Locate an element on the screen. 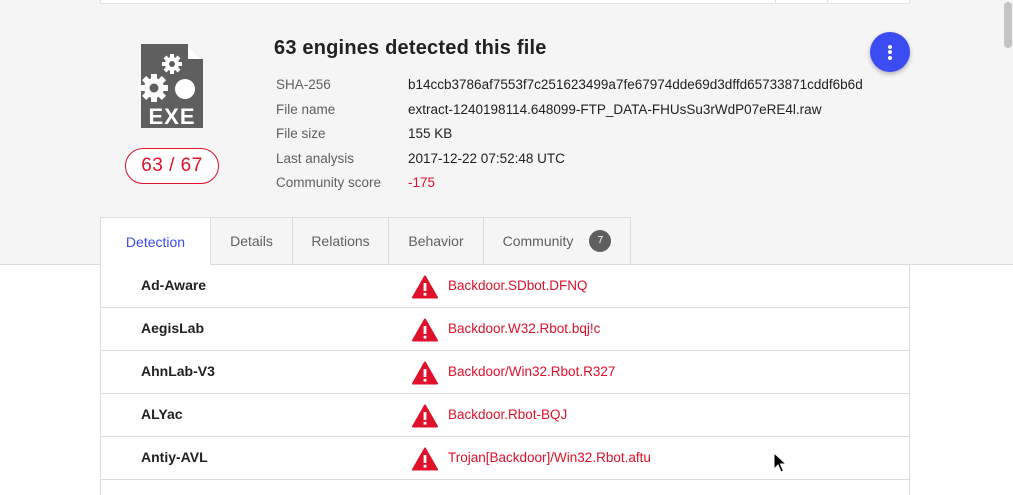 This screenshot has height=495, width=1013. table-row: AhnLab-V3 Backdoor/Win32.Rbot.R327 is located at coordinates (505, 372).